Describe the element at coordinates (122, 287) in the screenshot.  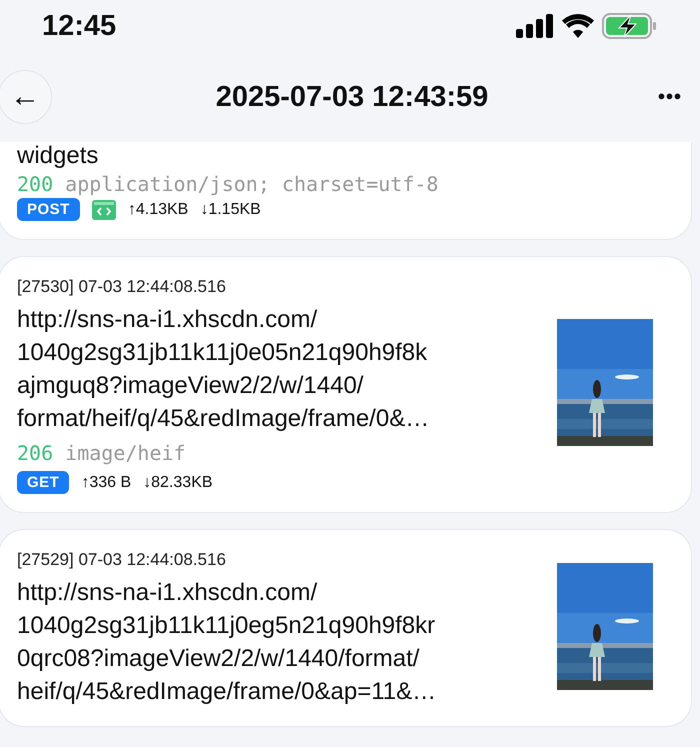
I see `request-meta: [27530] 07-03 12:44:08.516` at that location.